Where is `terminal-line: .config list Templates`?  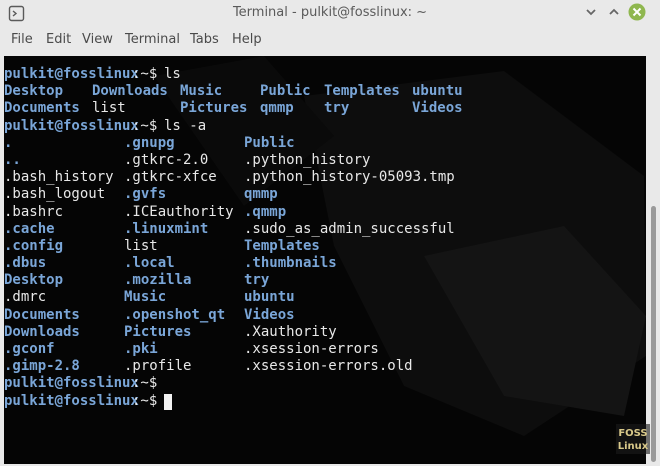 terminal-line: .config list Templates is located at coordinates (319, 246).